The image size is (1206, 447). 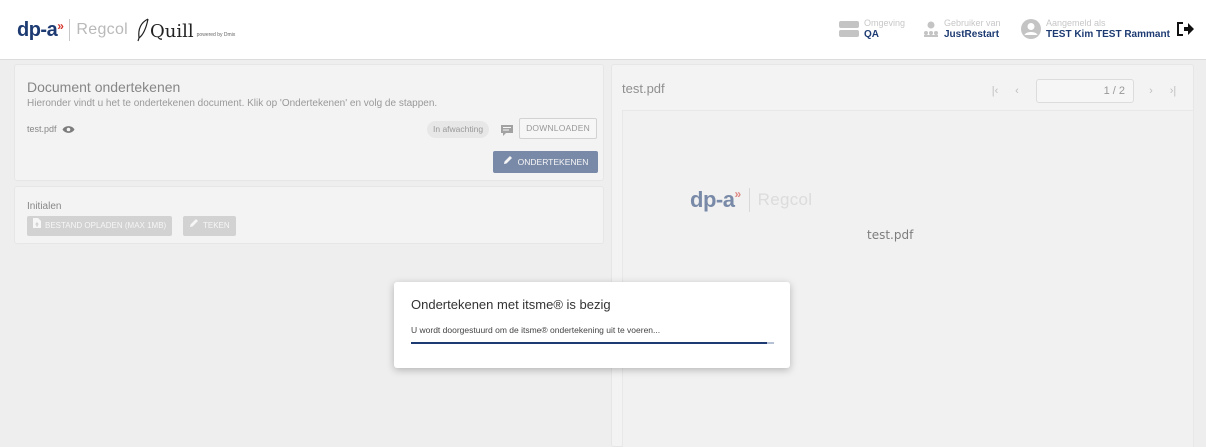 I want to click on quill-logo-subtext: powered by Dmix, so click(x=216, y=35).